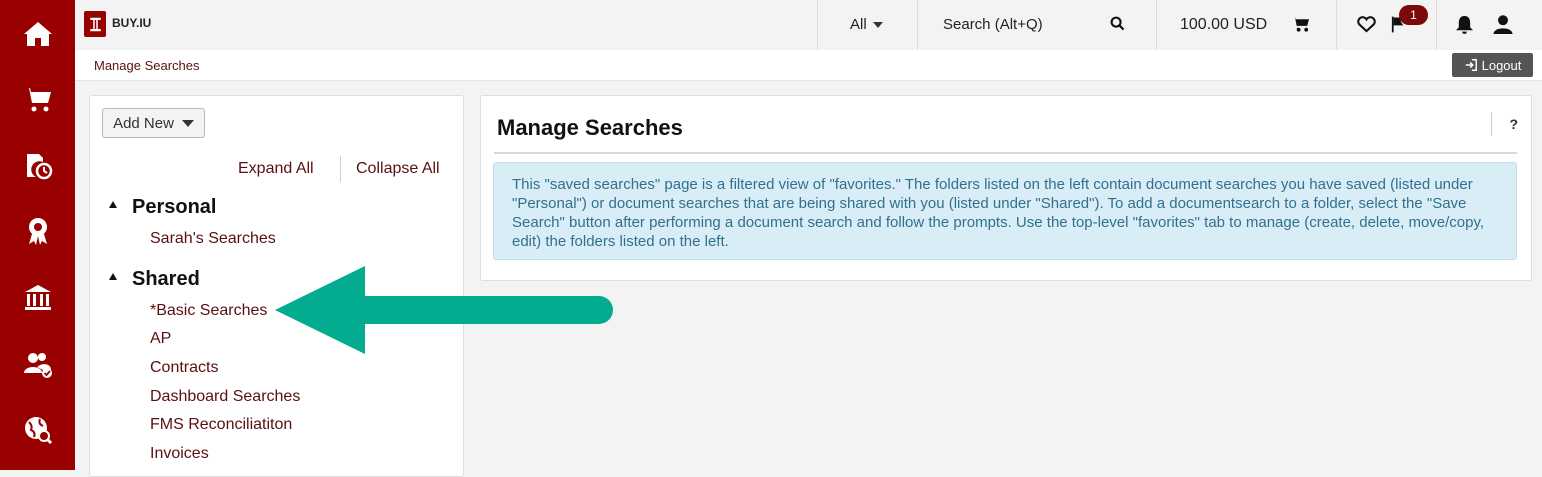  I want to click on help-button: ?, so click(1504, 124).